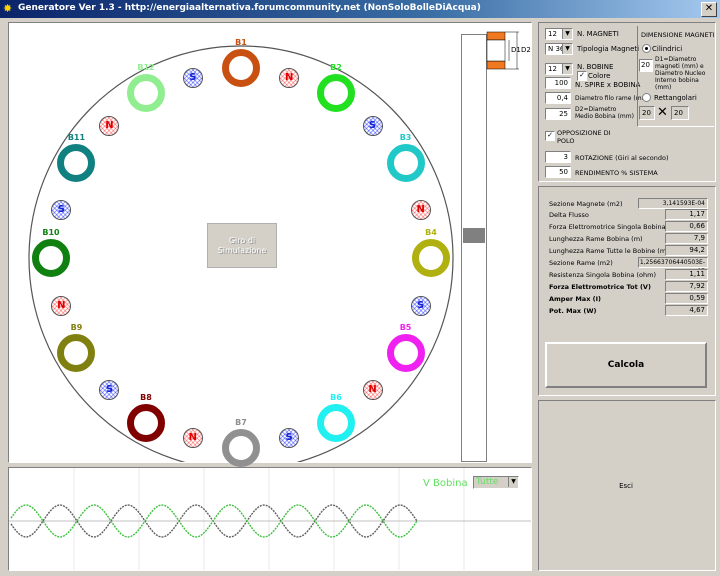 This screenshot has width=720, height=576. What do you see at coordinates (581, 263) in the screenshot?
I see `result-label: Sezione Rame (m2)` at bounding box center [581, 263].